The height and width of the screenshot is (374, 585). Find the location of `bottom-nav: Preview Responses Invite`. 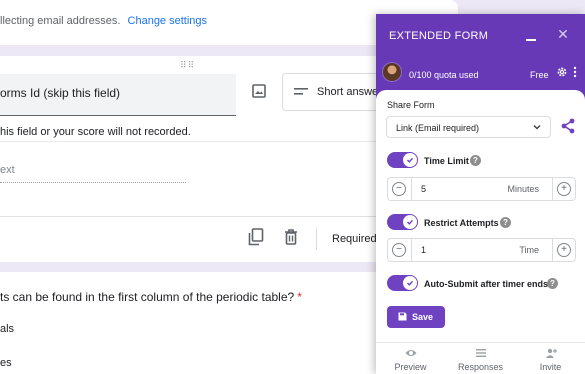

bottom-nav: Preview Responses Invite is located at coordinates (480, 358).